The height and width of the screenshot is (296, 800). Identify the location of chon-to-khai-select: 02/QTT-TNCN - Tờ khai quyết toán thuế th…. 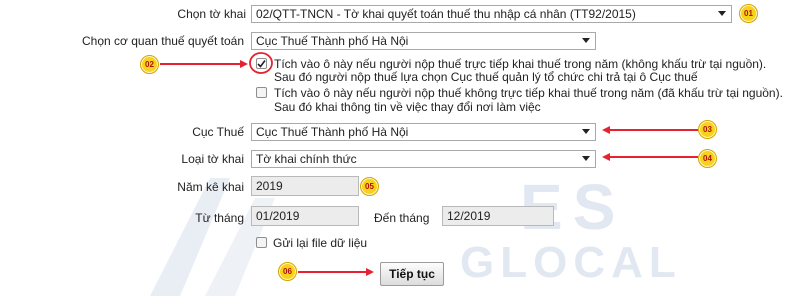
(491, 14).